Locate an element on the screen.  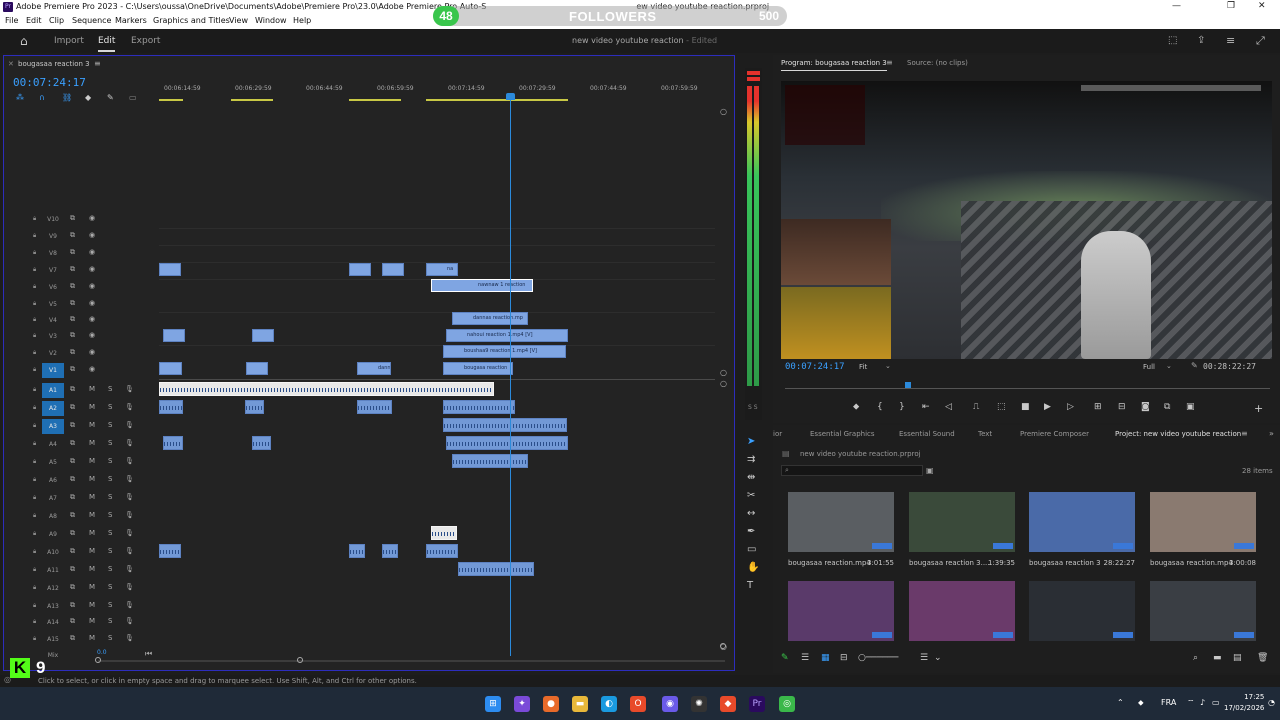
track-header-a3: 🔒︎ A3 ⧉ M S 🎙︎ is located at coordinates (79, 426).